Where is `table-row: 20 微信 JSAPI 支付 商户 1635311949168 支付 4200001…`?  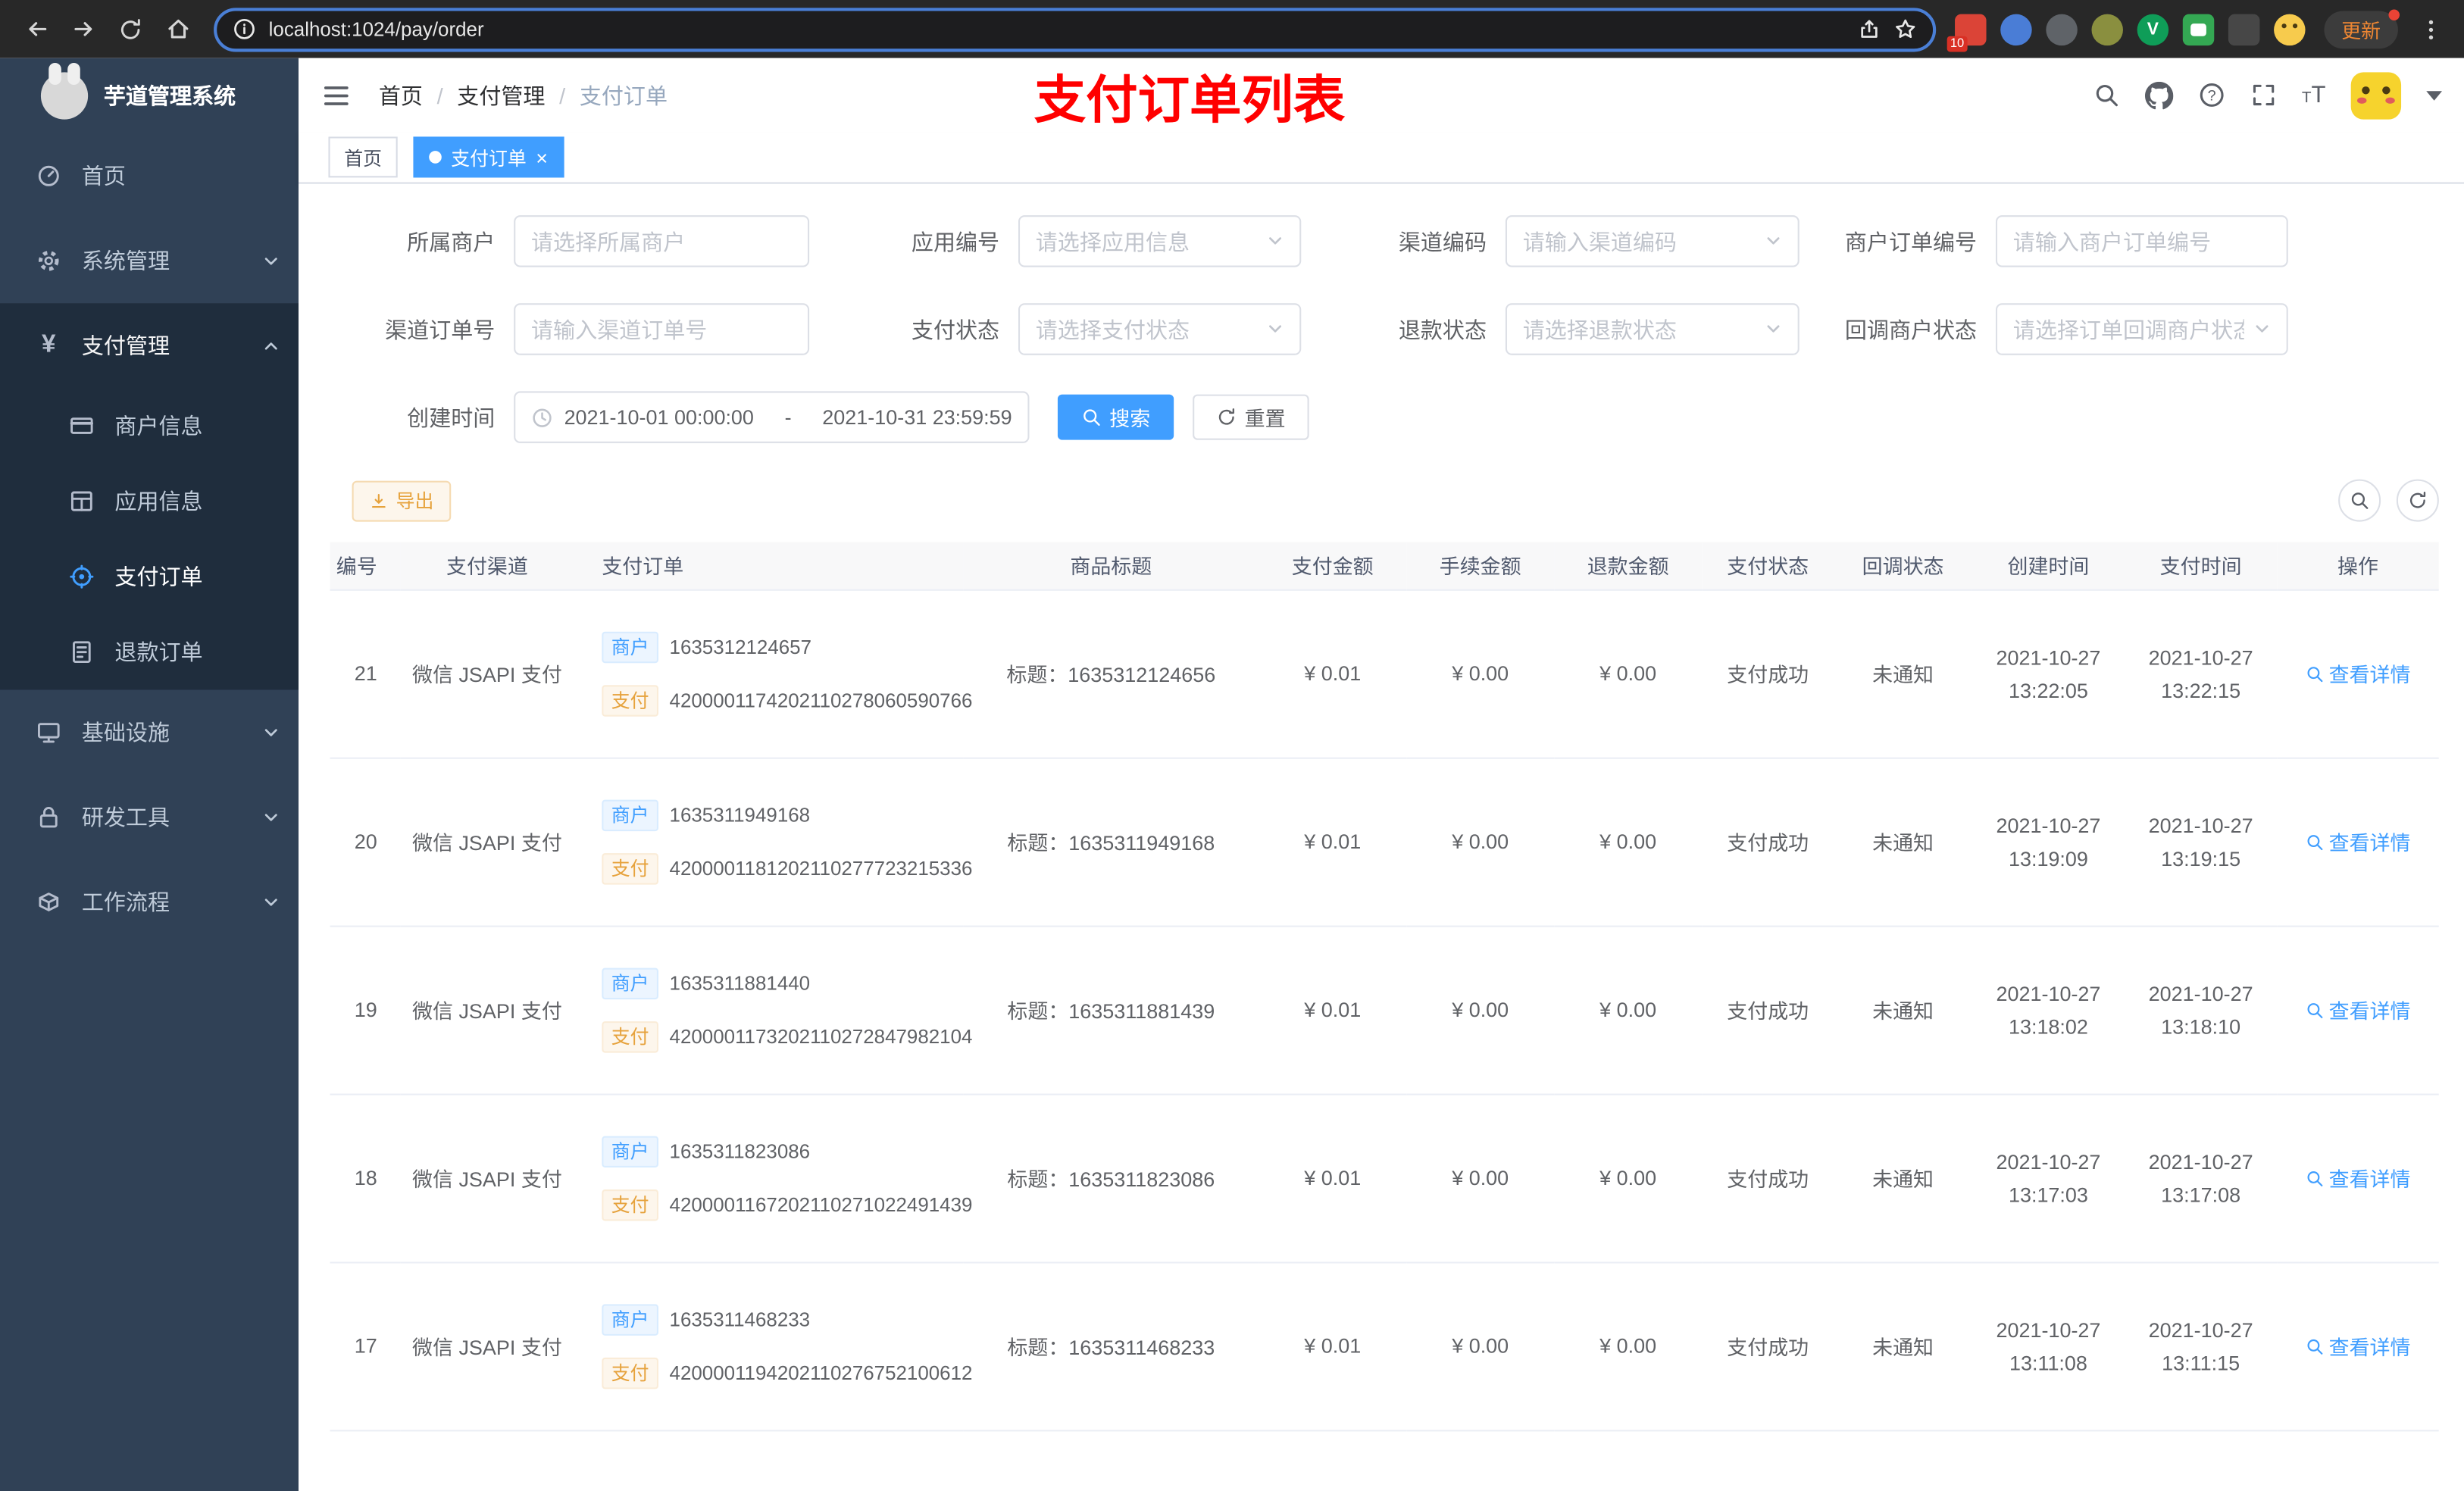 table-row: 20 微信 JSAPI 支付 商户 1635311949168 支付 4200001… is located at coordinates (1384, 842).